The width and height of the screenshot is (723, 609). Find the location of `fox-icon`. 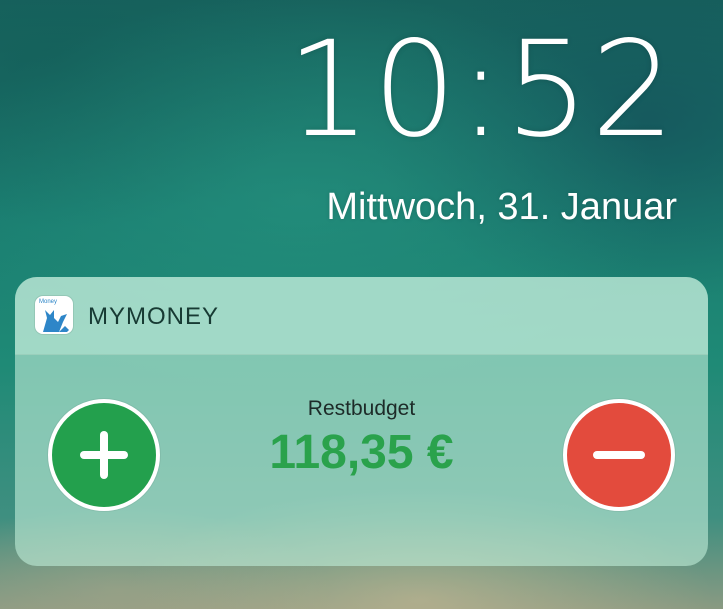

fox-icon is located at coordinates (56, 321).